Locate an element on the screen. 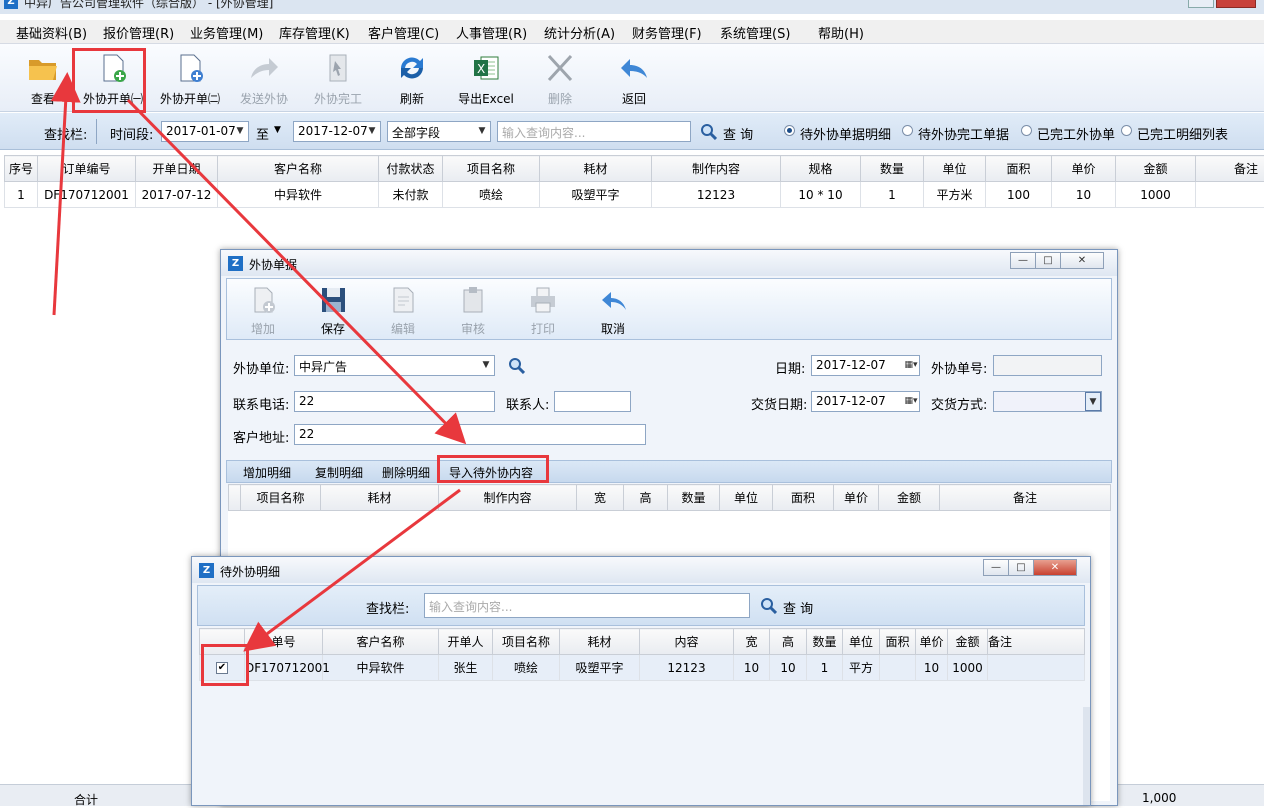  menu-inventory: 库存管理(K) is located at coordinates (314, 32).